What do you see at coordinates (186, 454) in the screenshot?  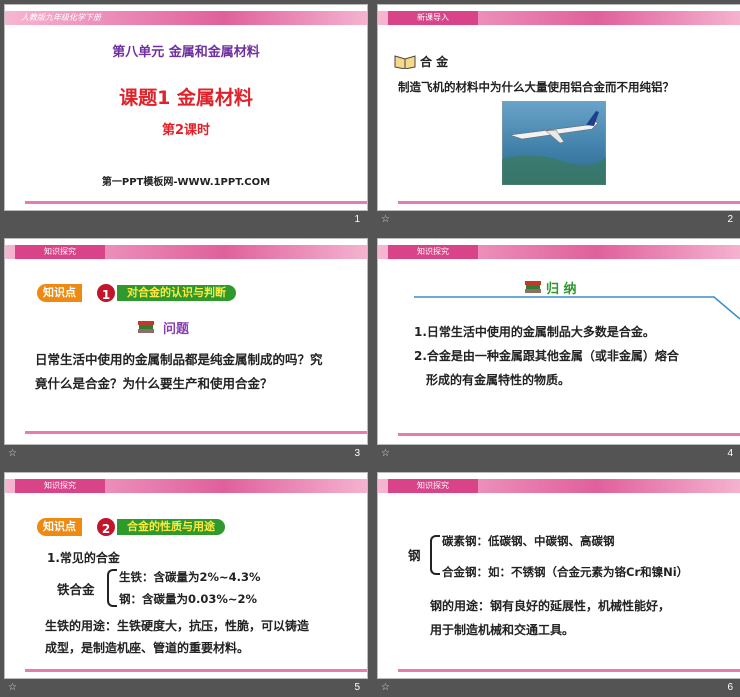 I see `slide-footer: ☆ 3` at bounding box center [186, 454].